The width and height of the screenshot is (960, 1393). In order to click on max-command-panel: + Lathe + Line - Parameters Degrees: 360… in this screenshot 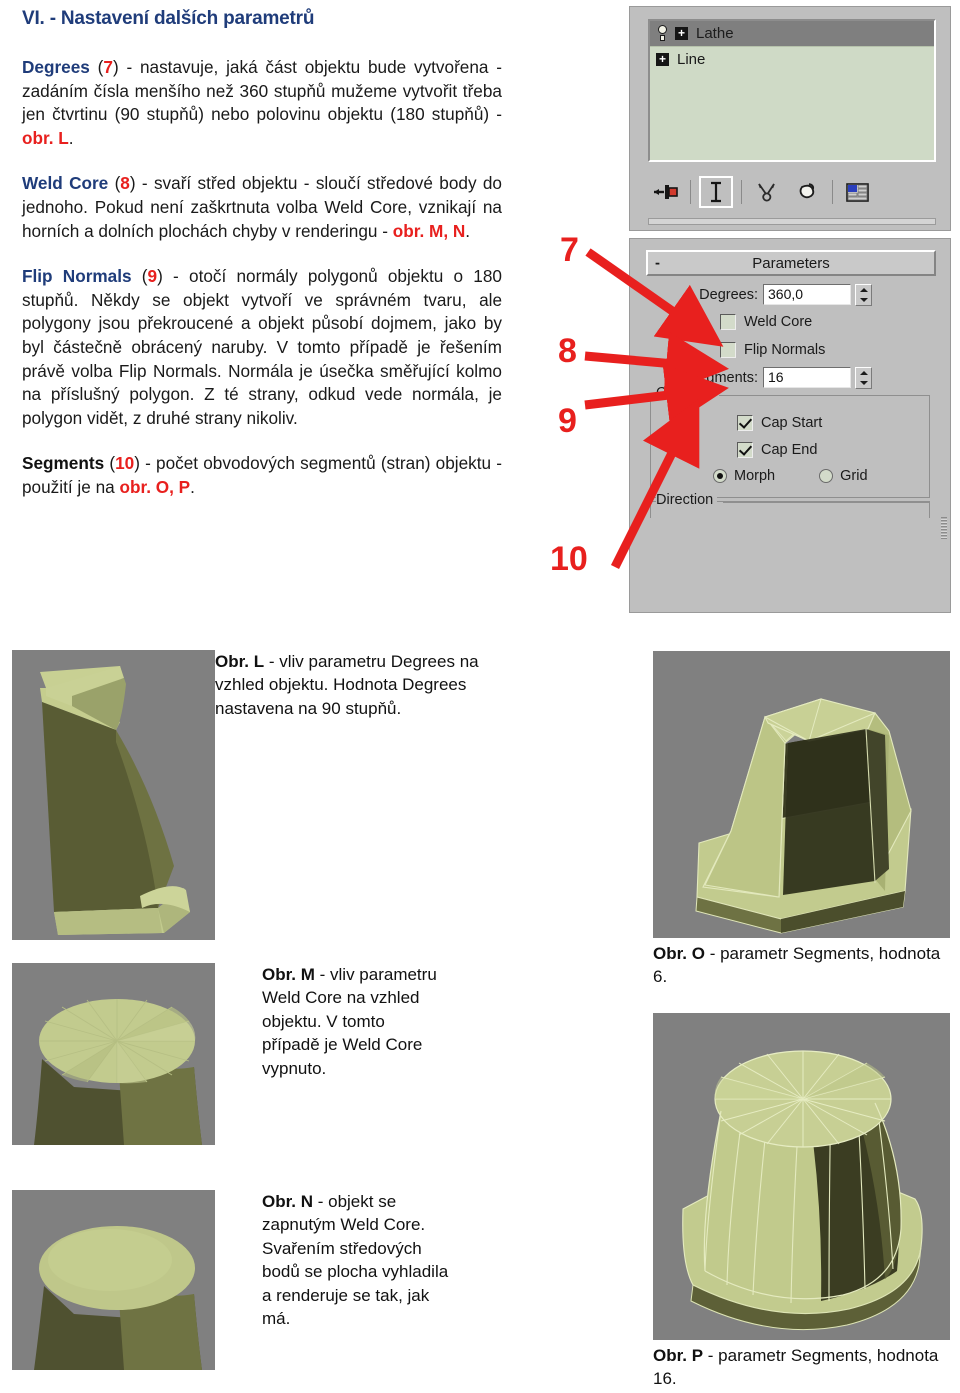, I will do `click(790, 309)`.